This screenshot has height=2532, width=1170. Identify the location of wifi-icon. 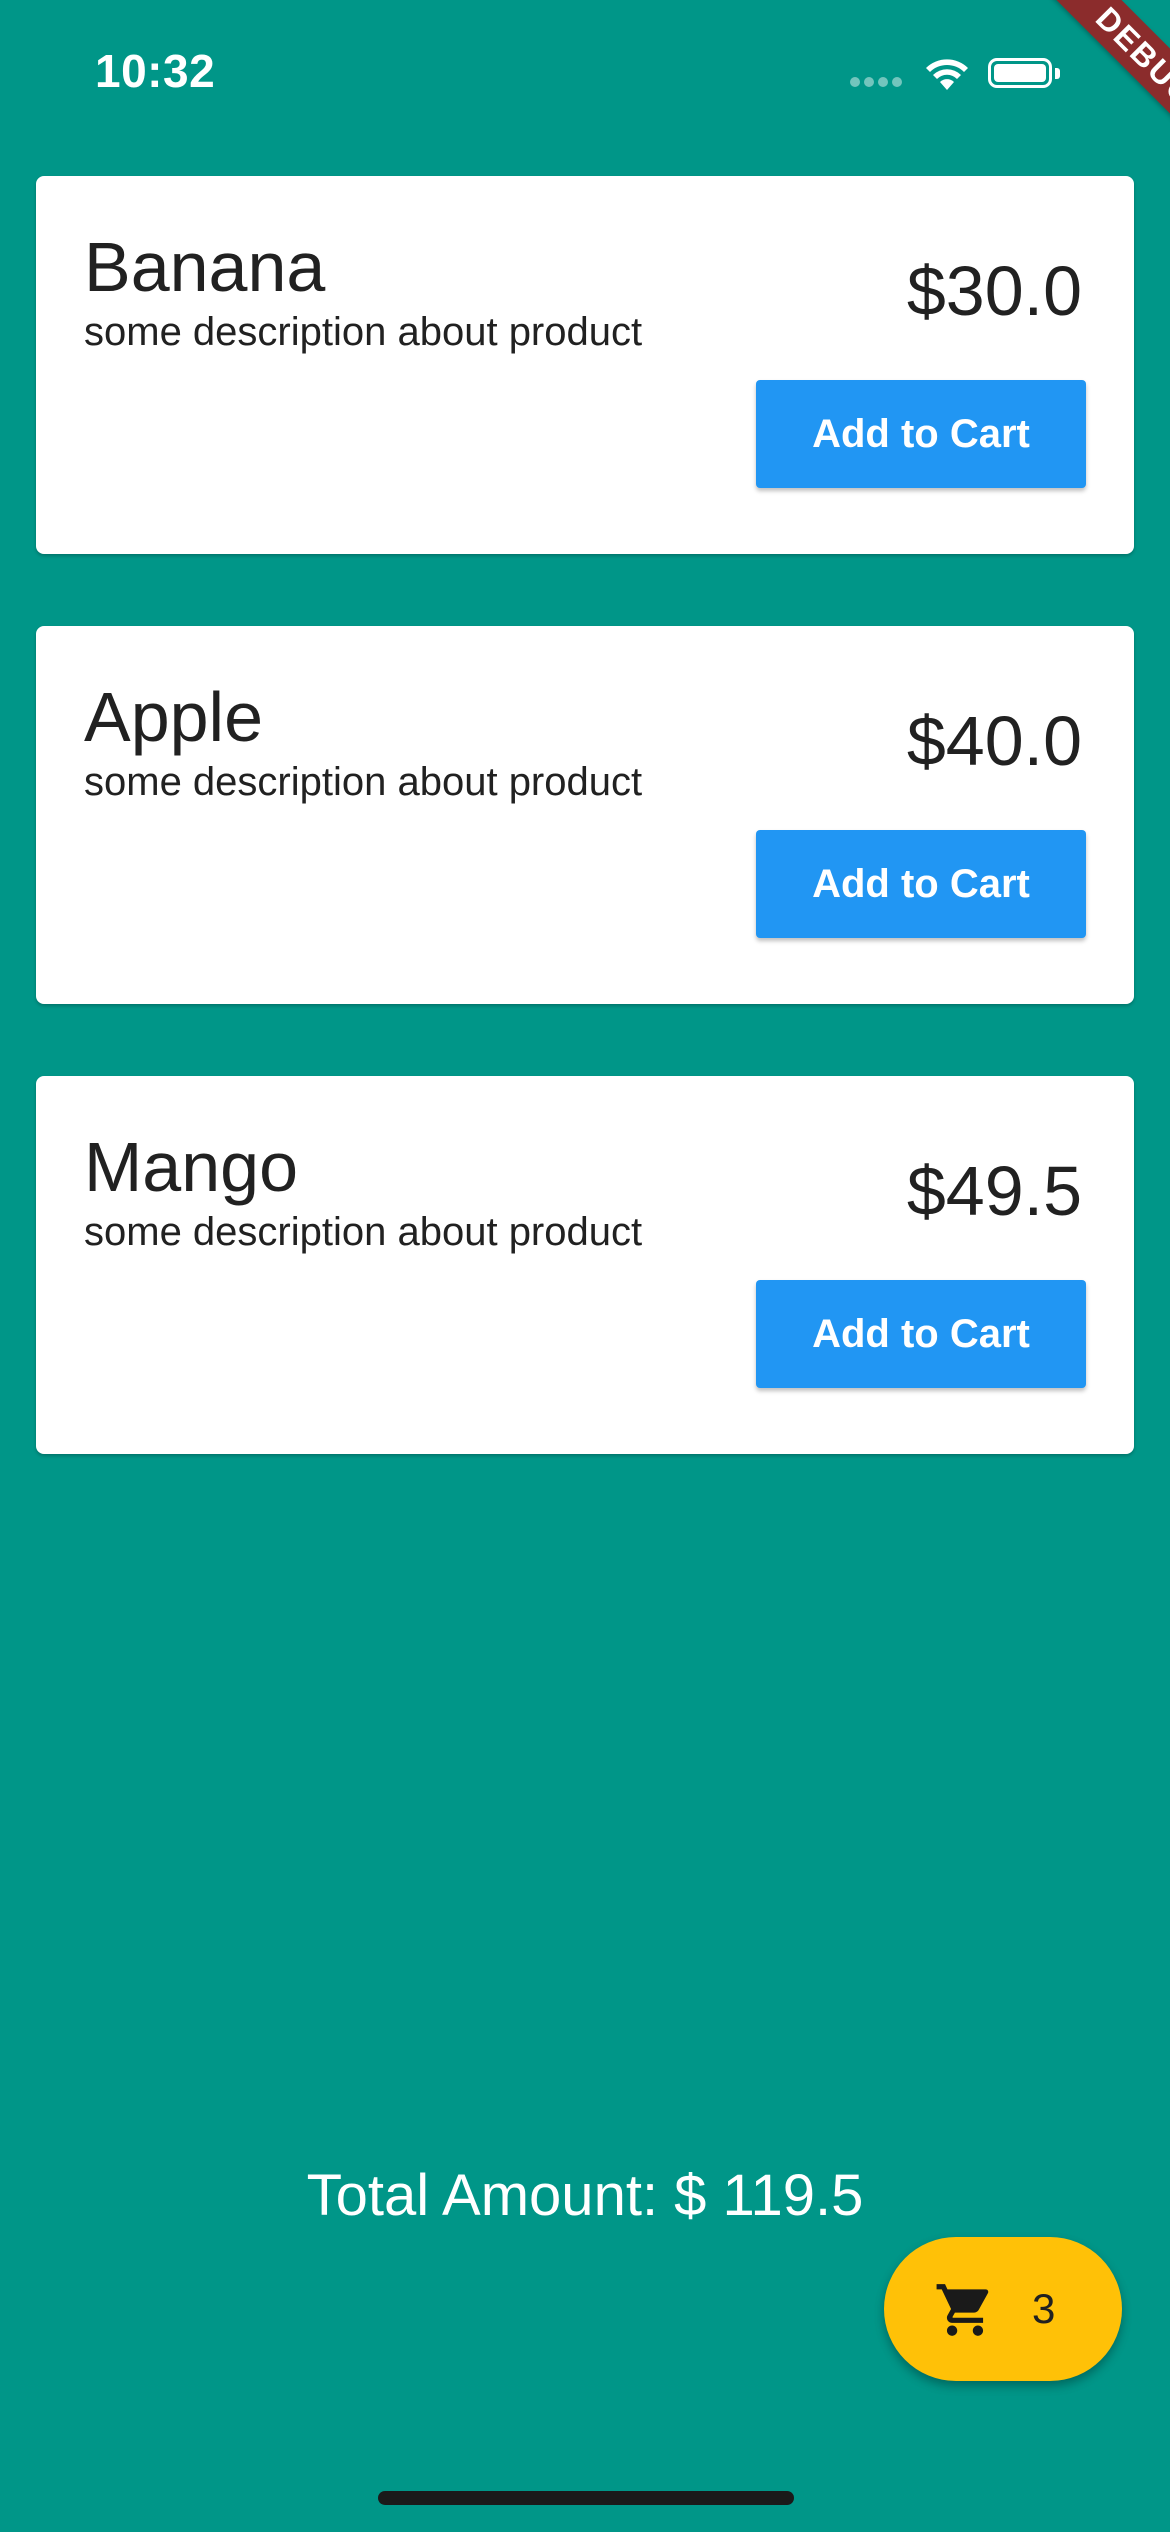
(947, 74).